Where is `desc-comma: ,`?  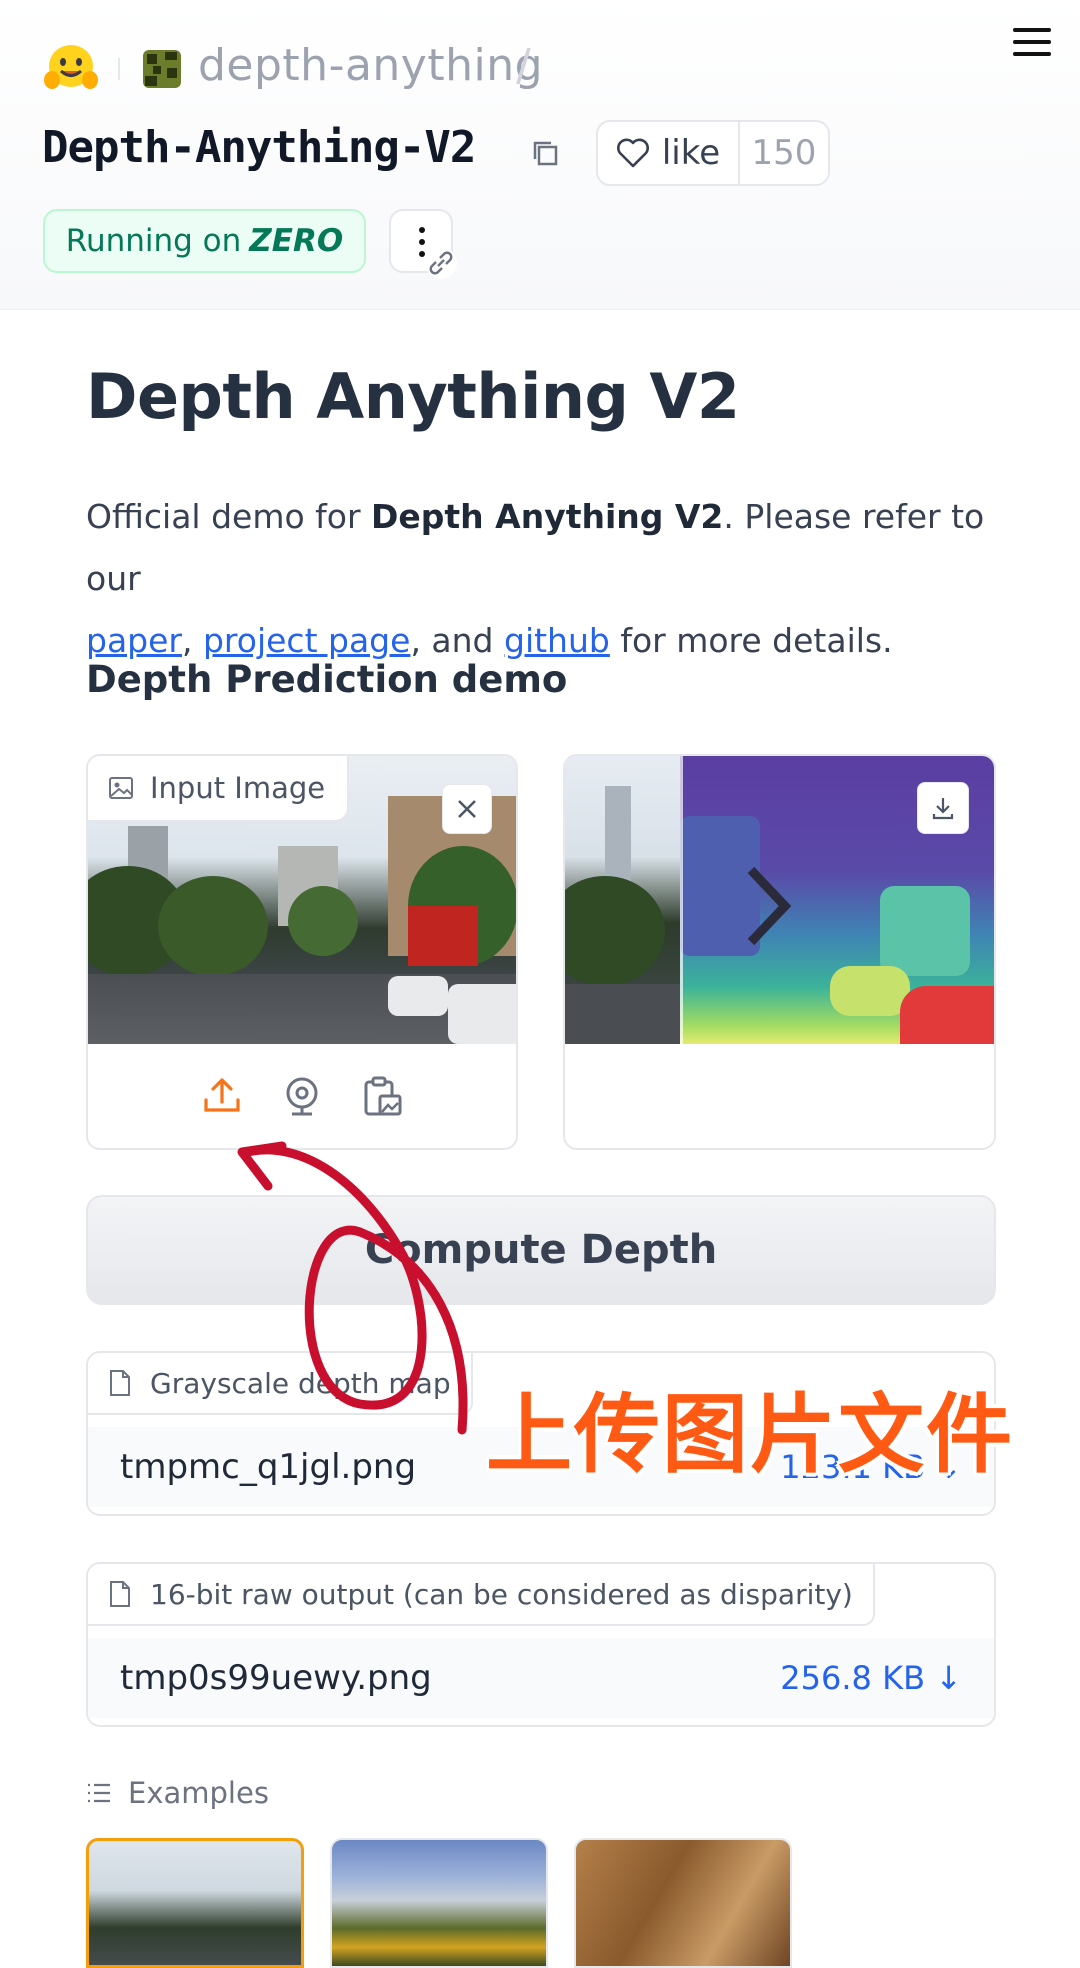 desc-comma: , is located at coordinates (192, 640).